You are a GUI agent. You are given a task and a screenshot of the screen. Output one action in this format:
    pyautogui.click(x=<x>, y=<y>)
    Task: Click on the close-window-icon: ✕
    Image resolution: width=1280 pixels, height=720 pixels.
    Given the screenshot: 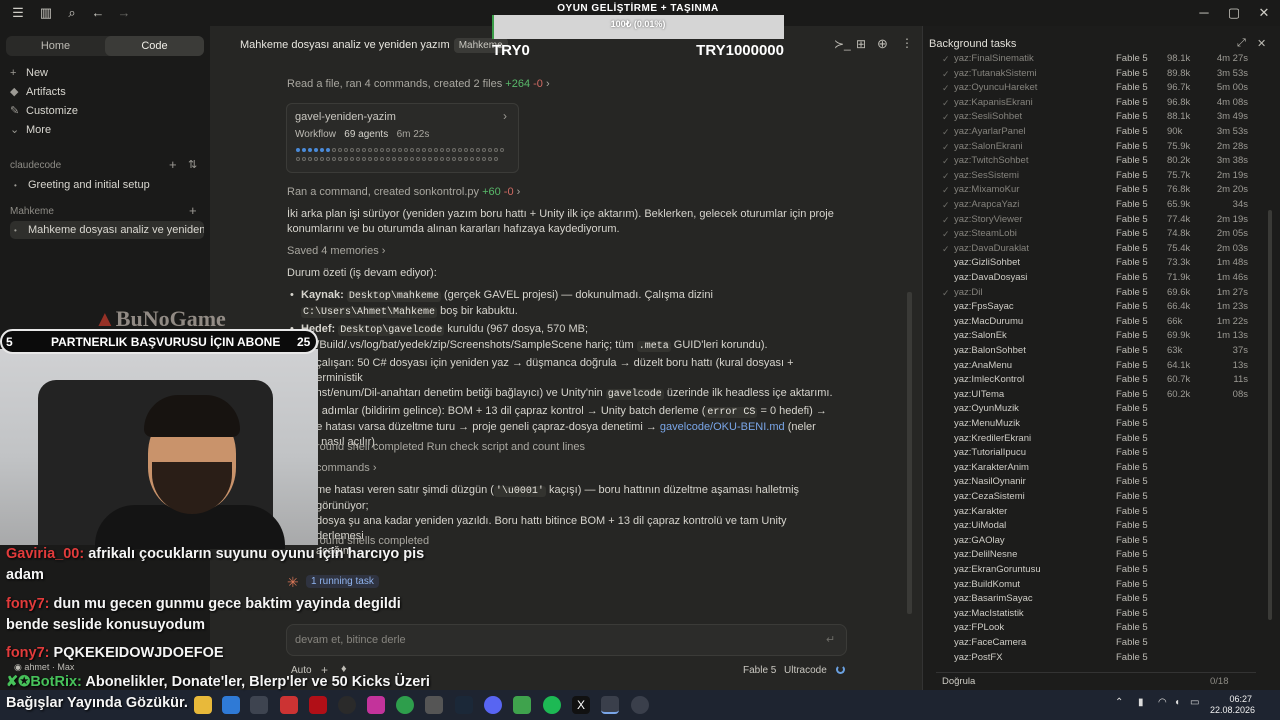 What is the action you would take?
    pyautogui.click(x=1264, y=13)
    